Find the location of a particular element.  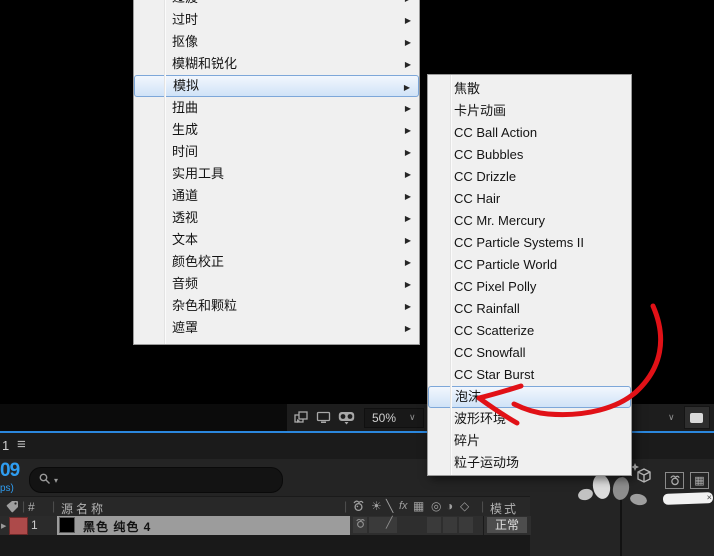

menu-item-perspective: 透视 ▶ is located at coordinates (276, 218).